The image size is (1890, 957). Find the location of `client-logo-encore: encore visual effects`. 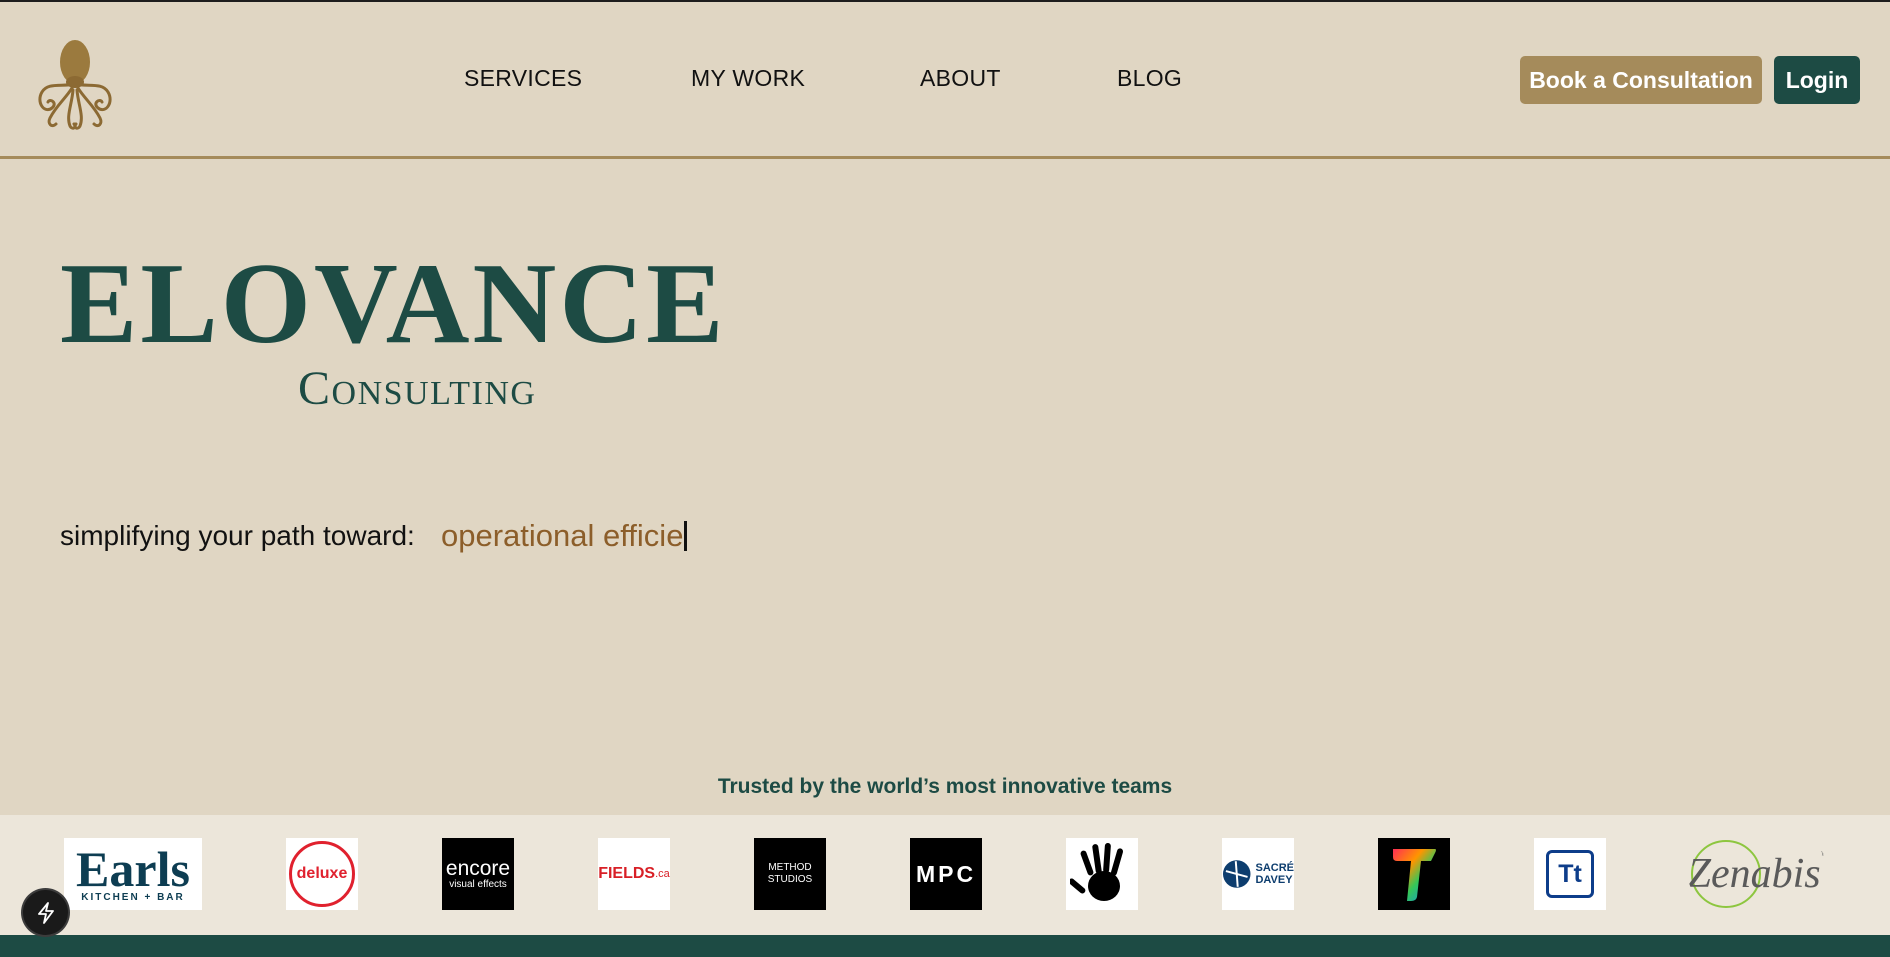

client-logo-encore: encore visual effects is located at coordinates (478, 874).